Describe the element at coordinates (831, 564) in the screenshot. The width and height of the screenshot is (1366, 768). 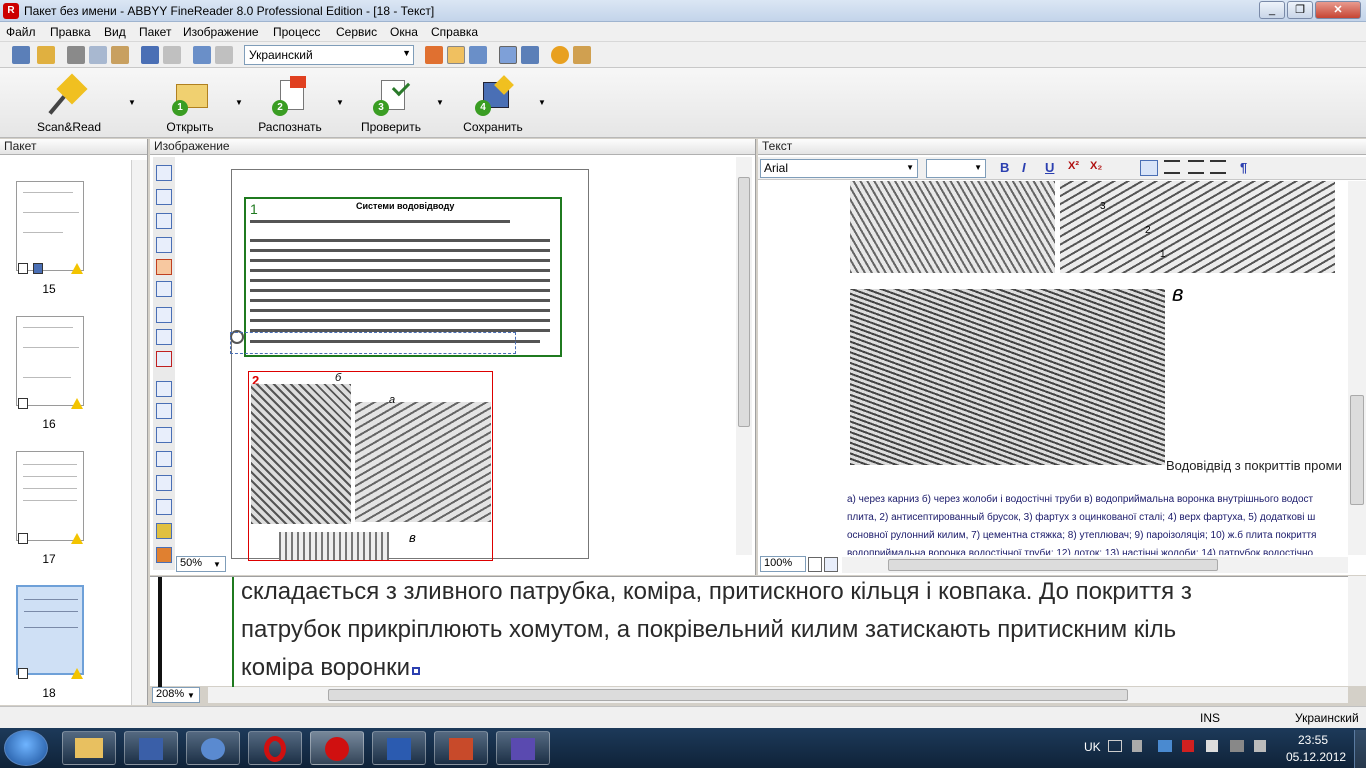
I see `layout-view-icon` at that location.